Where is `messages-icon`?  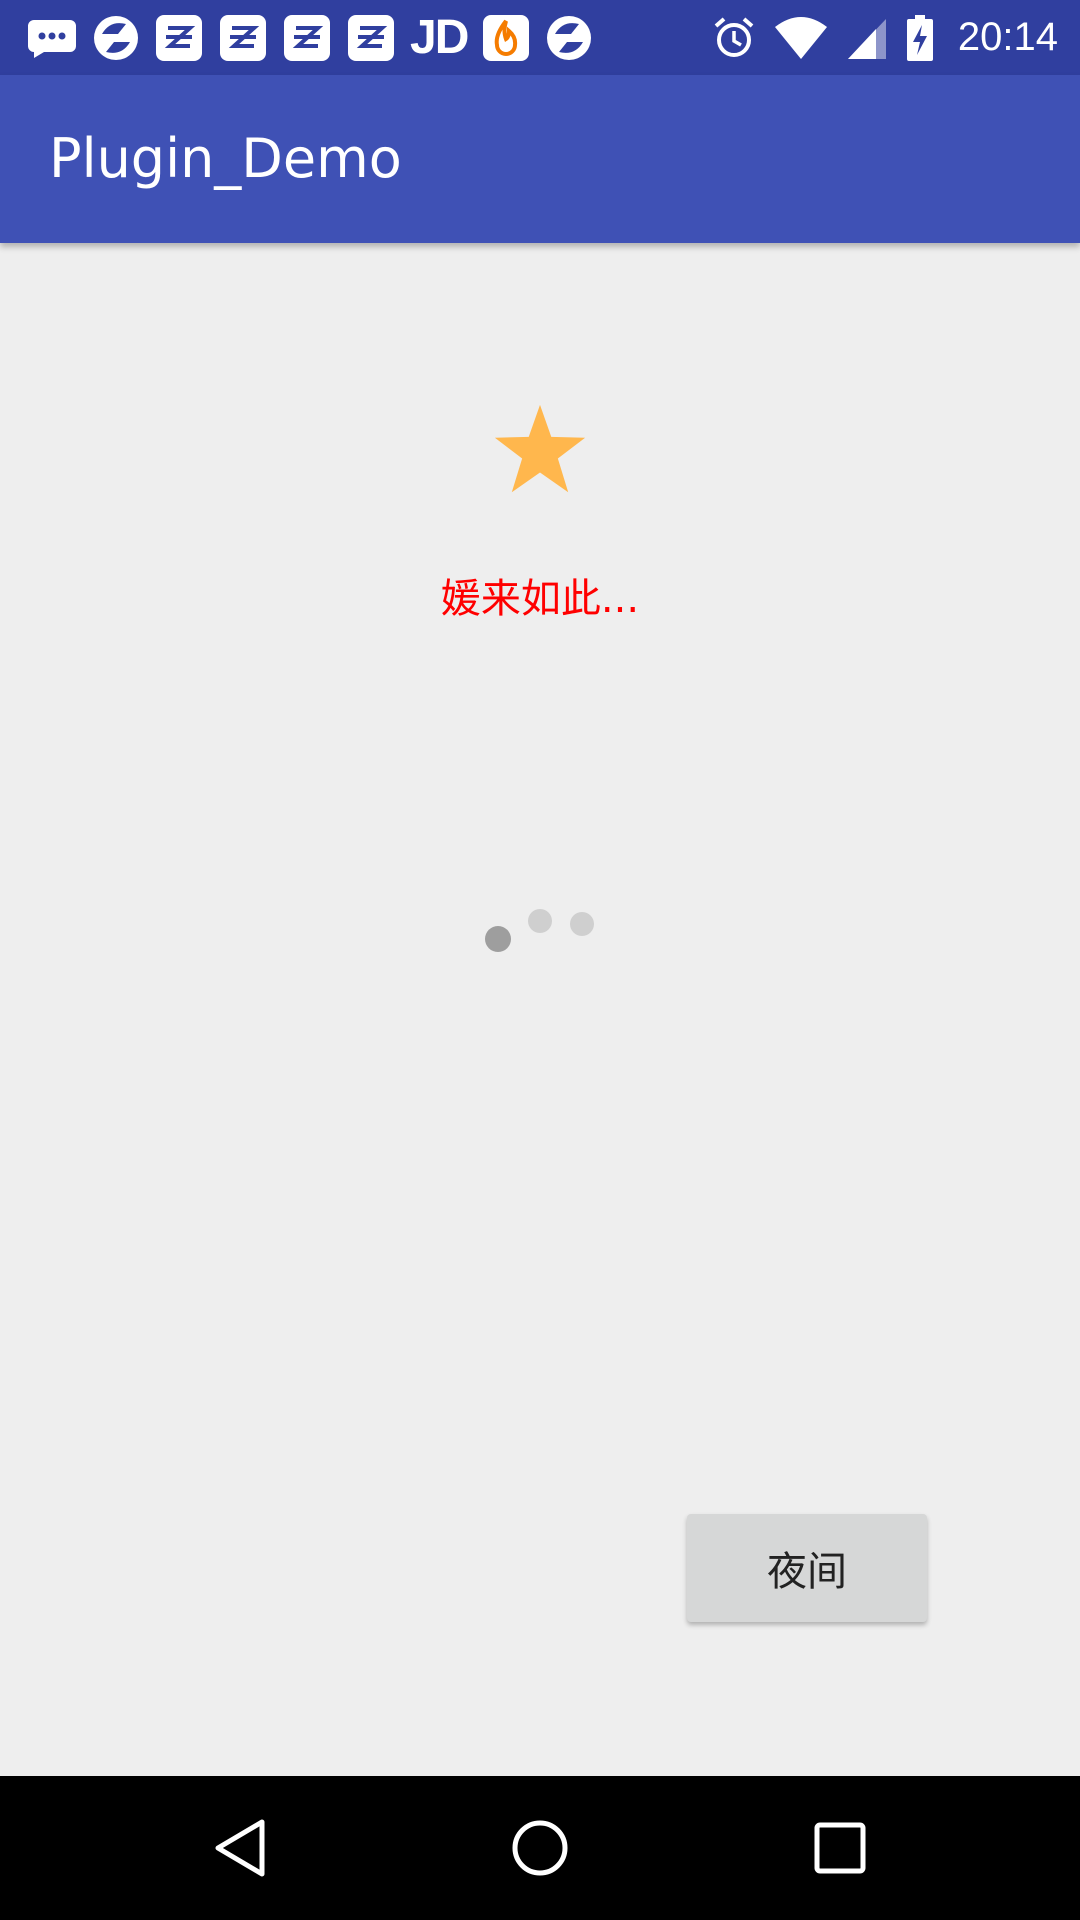
messages-icon is located at coordinates (52, 38).